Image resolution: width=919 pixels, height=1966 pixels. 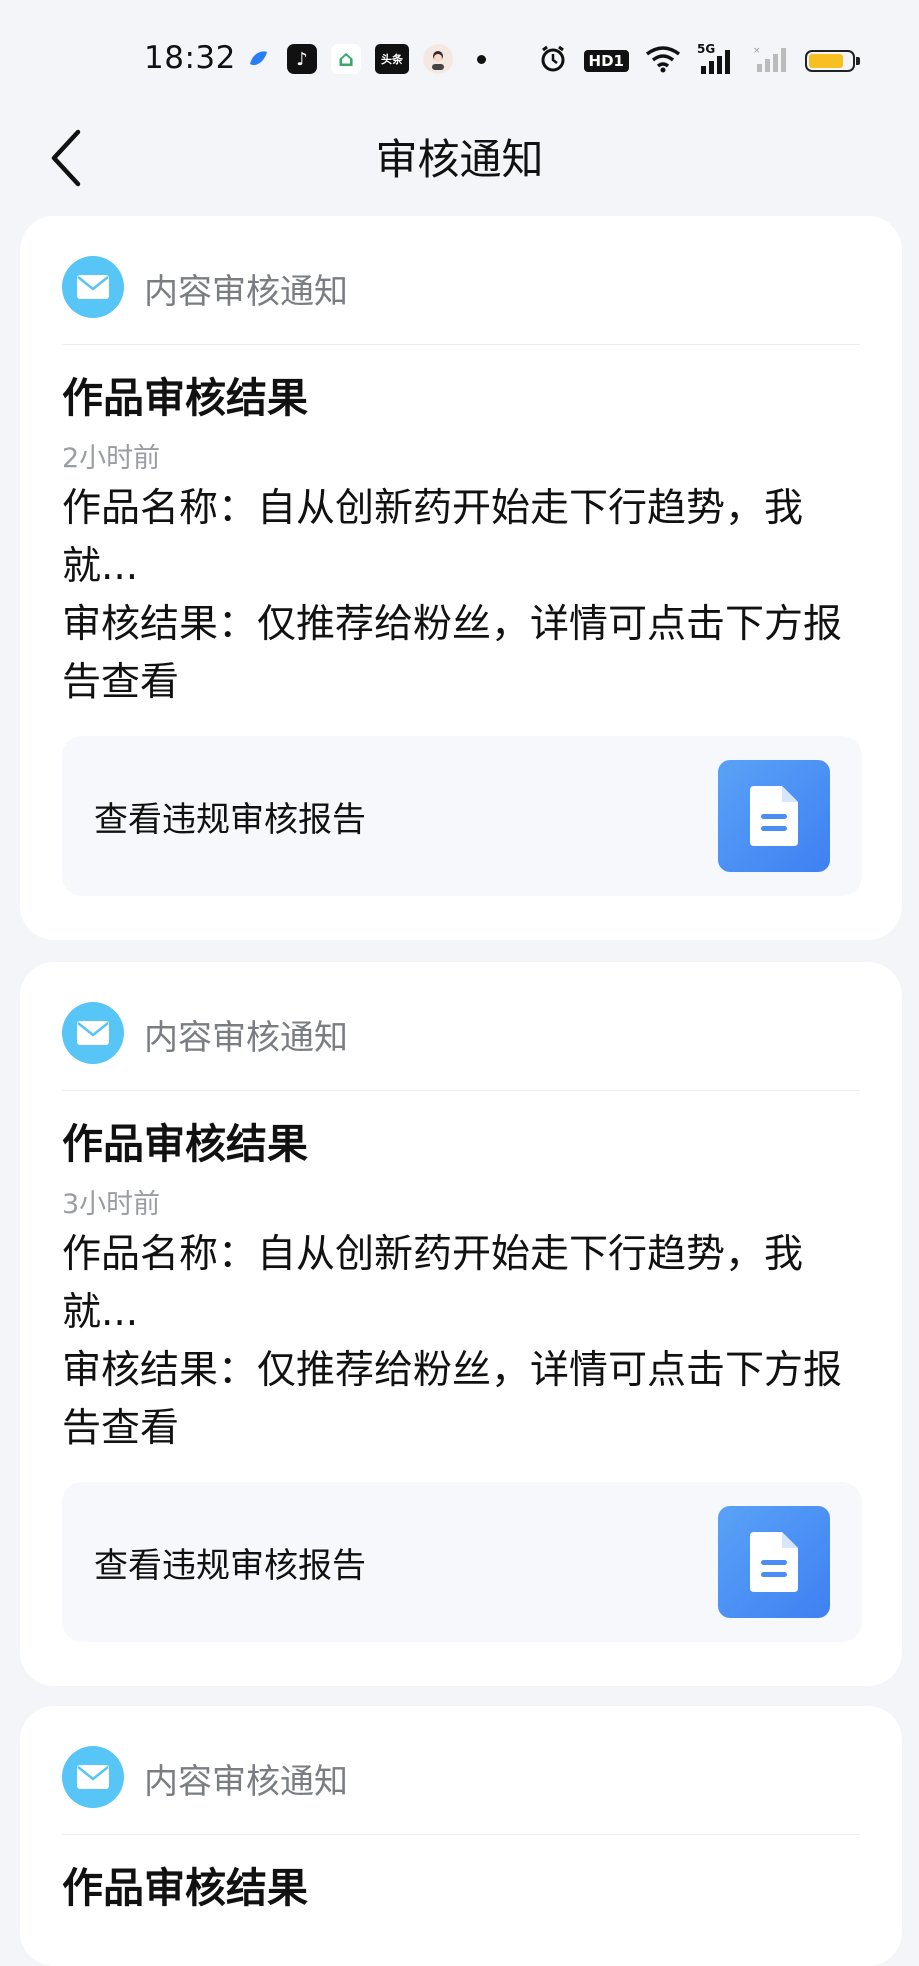 I want to click on page-title: 审核通知, so click(x=459, y=159).